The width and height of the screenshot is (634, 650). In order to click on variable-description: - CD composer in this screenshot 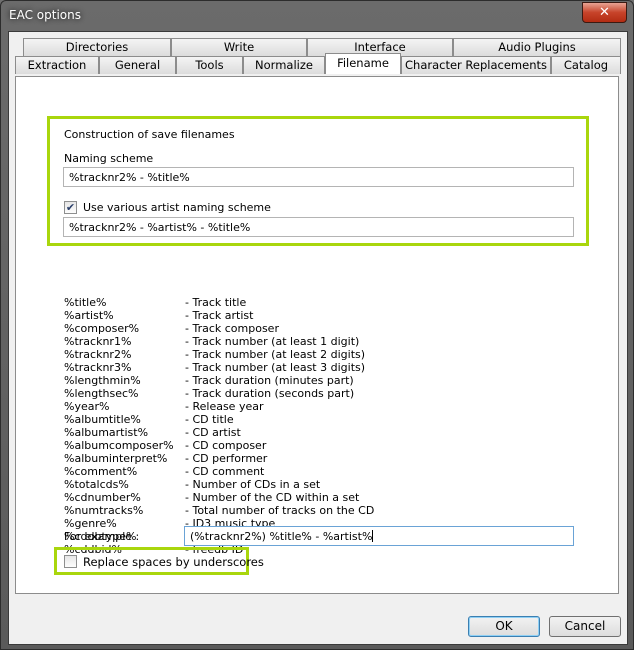, I will do `click(226, 445)`.